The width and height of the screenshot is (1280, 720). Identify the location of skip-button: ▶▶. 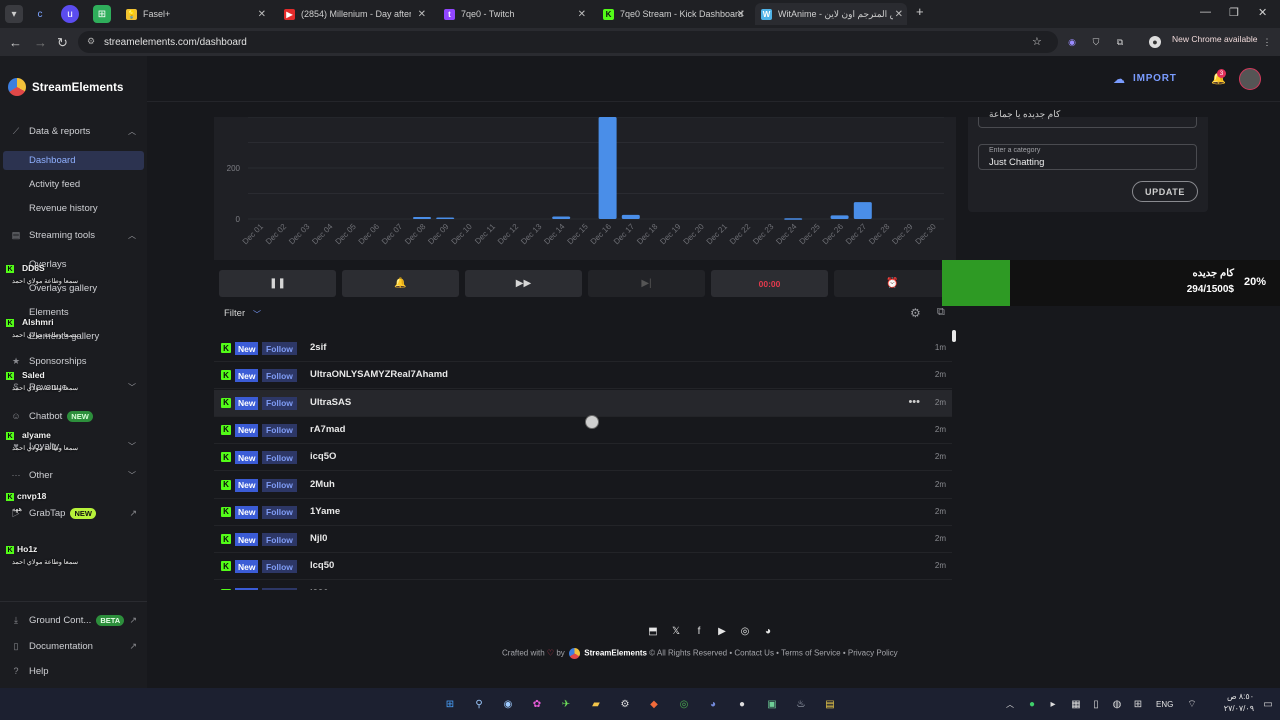
(523, 283).